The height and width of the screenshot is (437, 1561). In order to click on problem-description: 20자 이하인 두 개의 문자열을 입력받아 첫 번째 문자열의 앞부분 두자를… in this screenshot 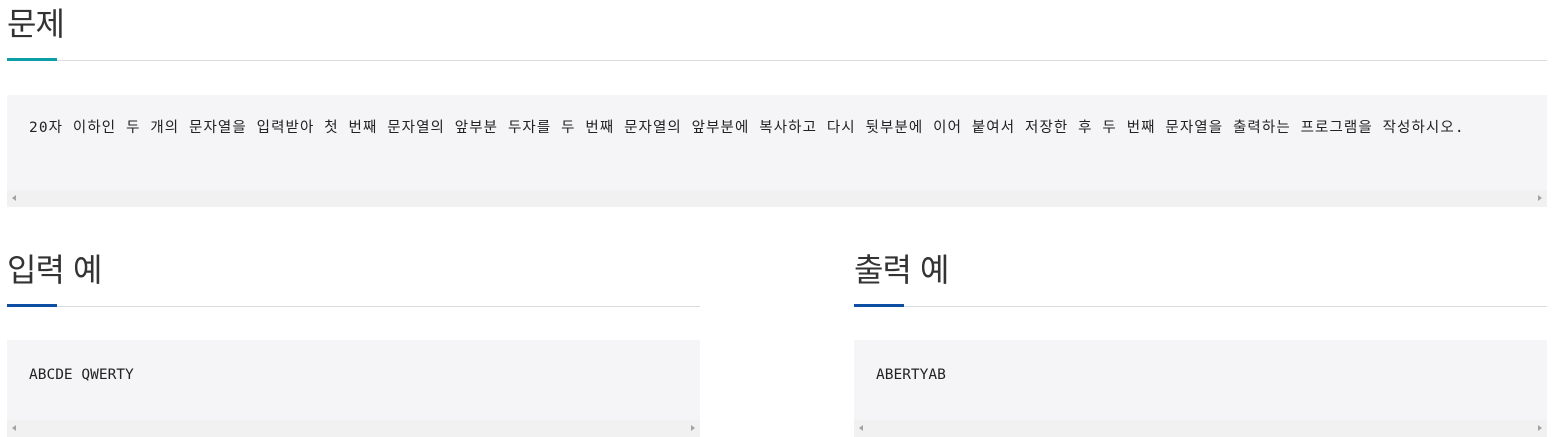, I will do `click(747, 128)`.